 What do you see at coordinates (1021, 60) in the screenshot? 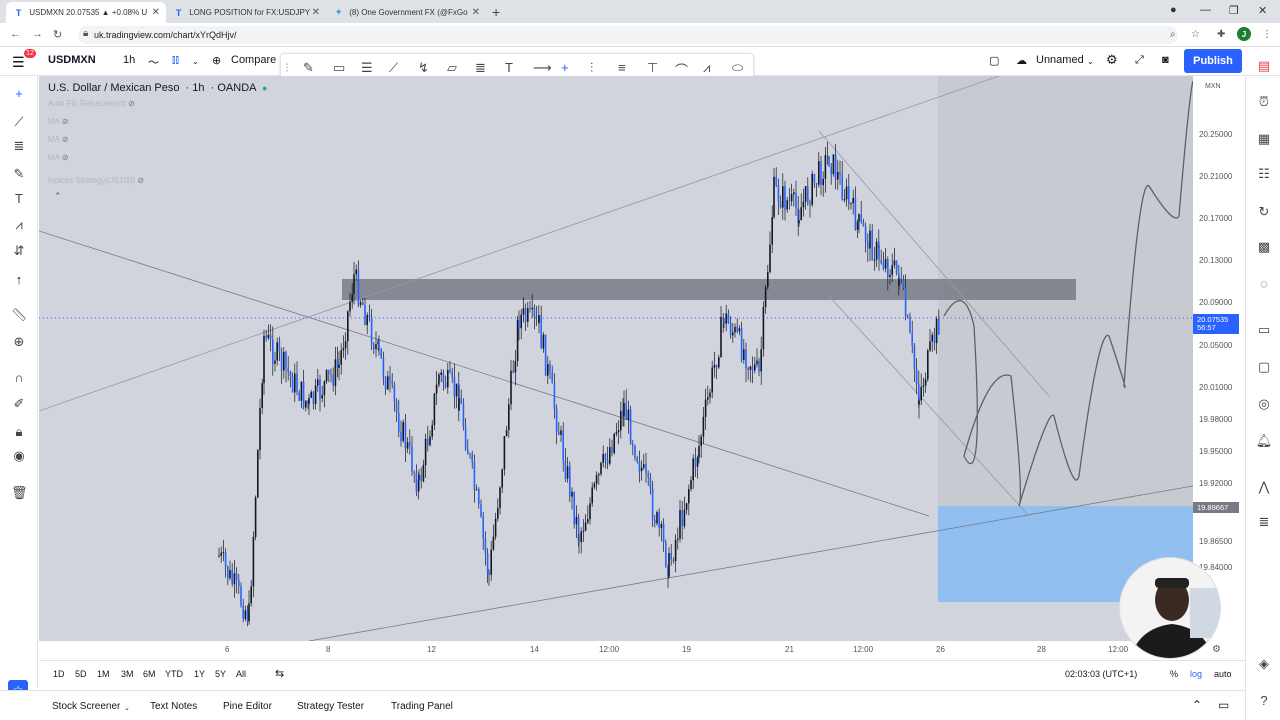
I see `cloud-icon: ☁` at bounding box center [1021, 60].